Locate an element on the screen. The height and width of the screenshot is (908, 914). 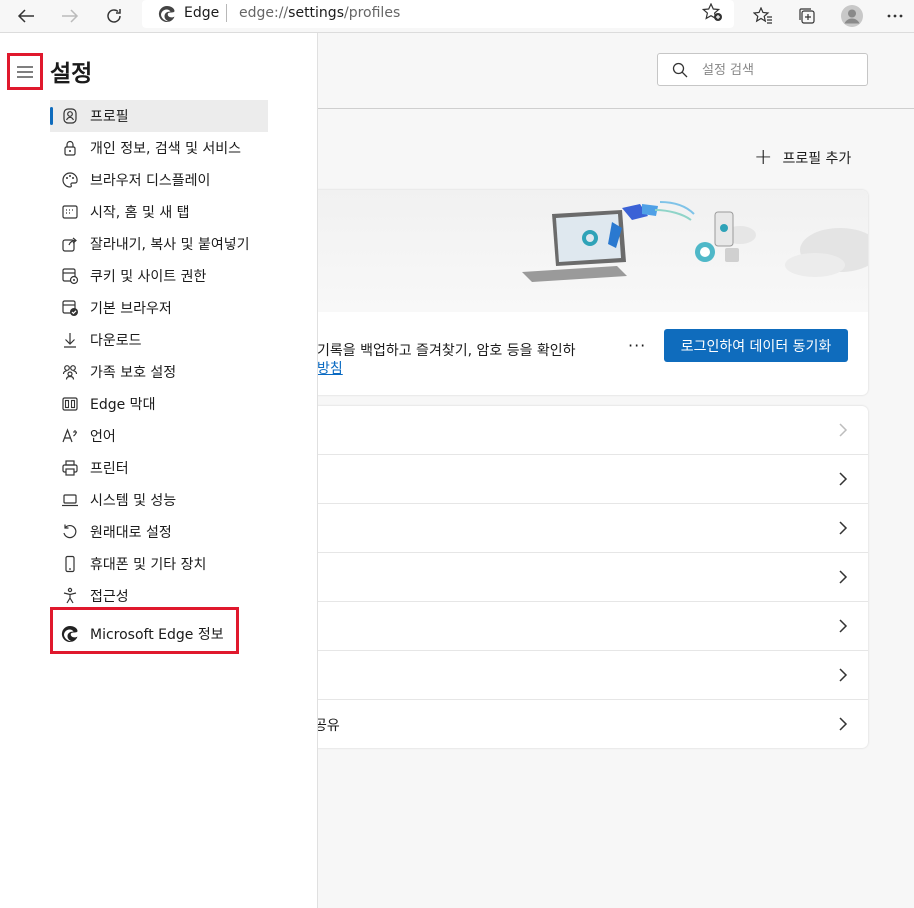
site-name: Edge is located at coordinates (202, 13).